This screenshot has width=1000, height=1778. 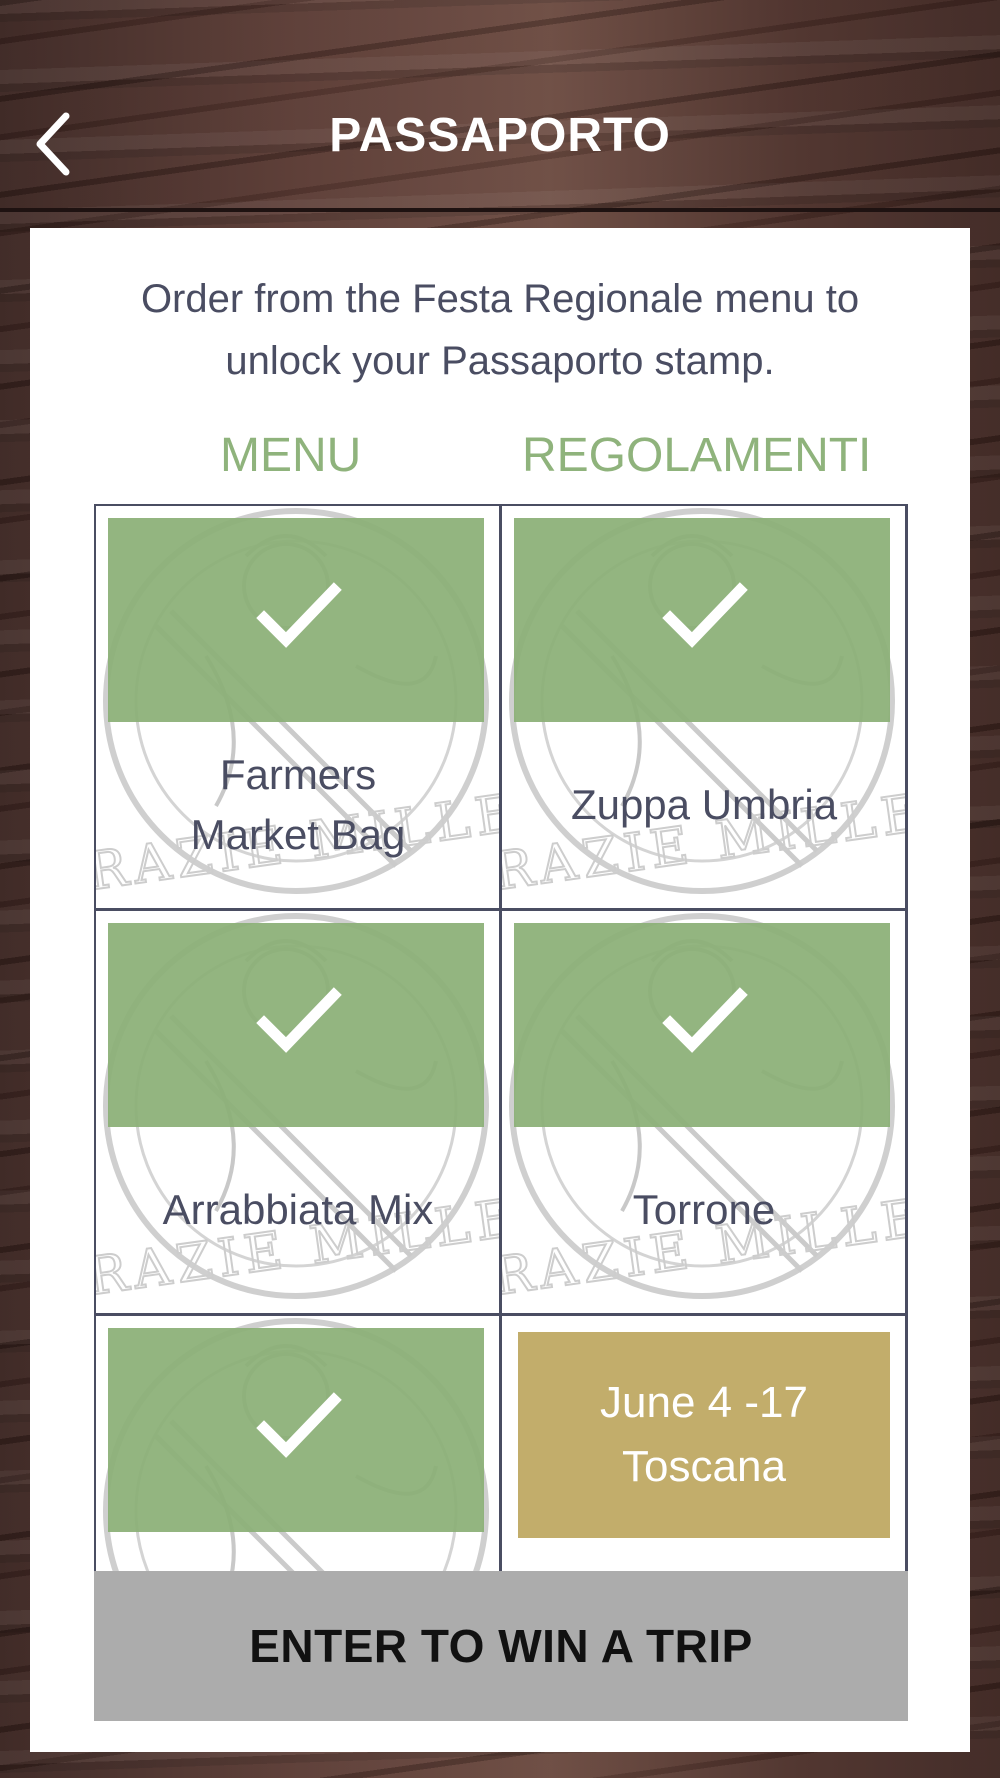 What do you see at coordinates (298, 834) in the screenshot?
I see `stamp-label-line: Market Bag` at bounding box center [298, 834].